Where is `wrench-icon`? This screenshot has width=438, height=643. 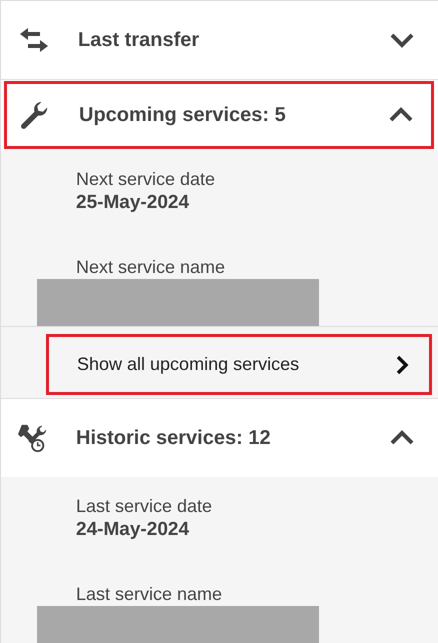
wrench-icon is located at coordinates (34, 115).